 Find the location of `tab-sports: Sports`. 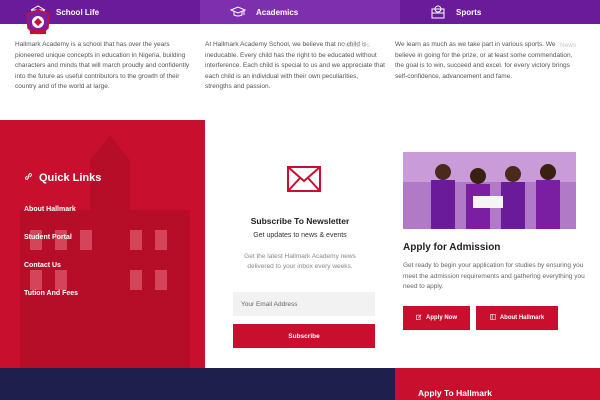

tab-sports: Sports is located at coordinates (500, 12).